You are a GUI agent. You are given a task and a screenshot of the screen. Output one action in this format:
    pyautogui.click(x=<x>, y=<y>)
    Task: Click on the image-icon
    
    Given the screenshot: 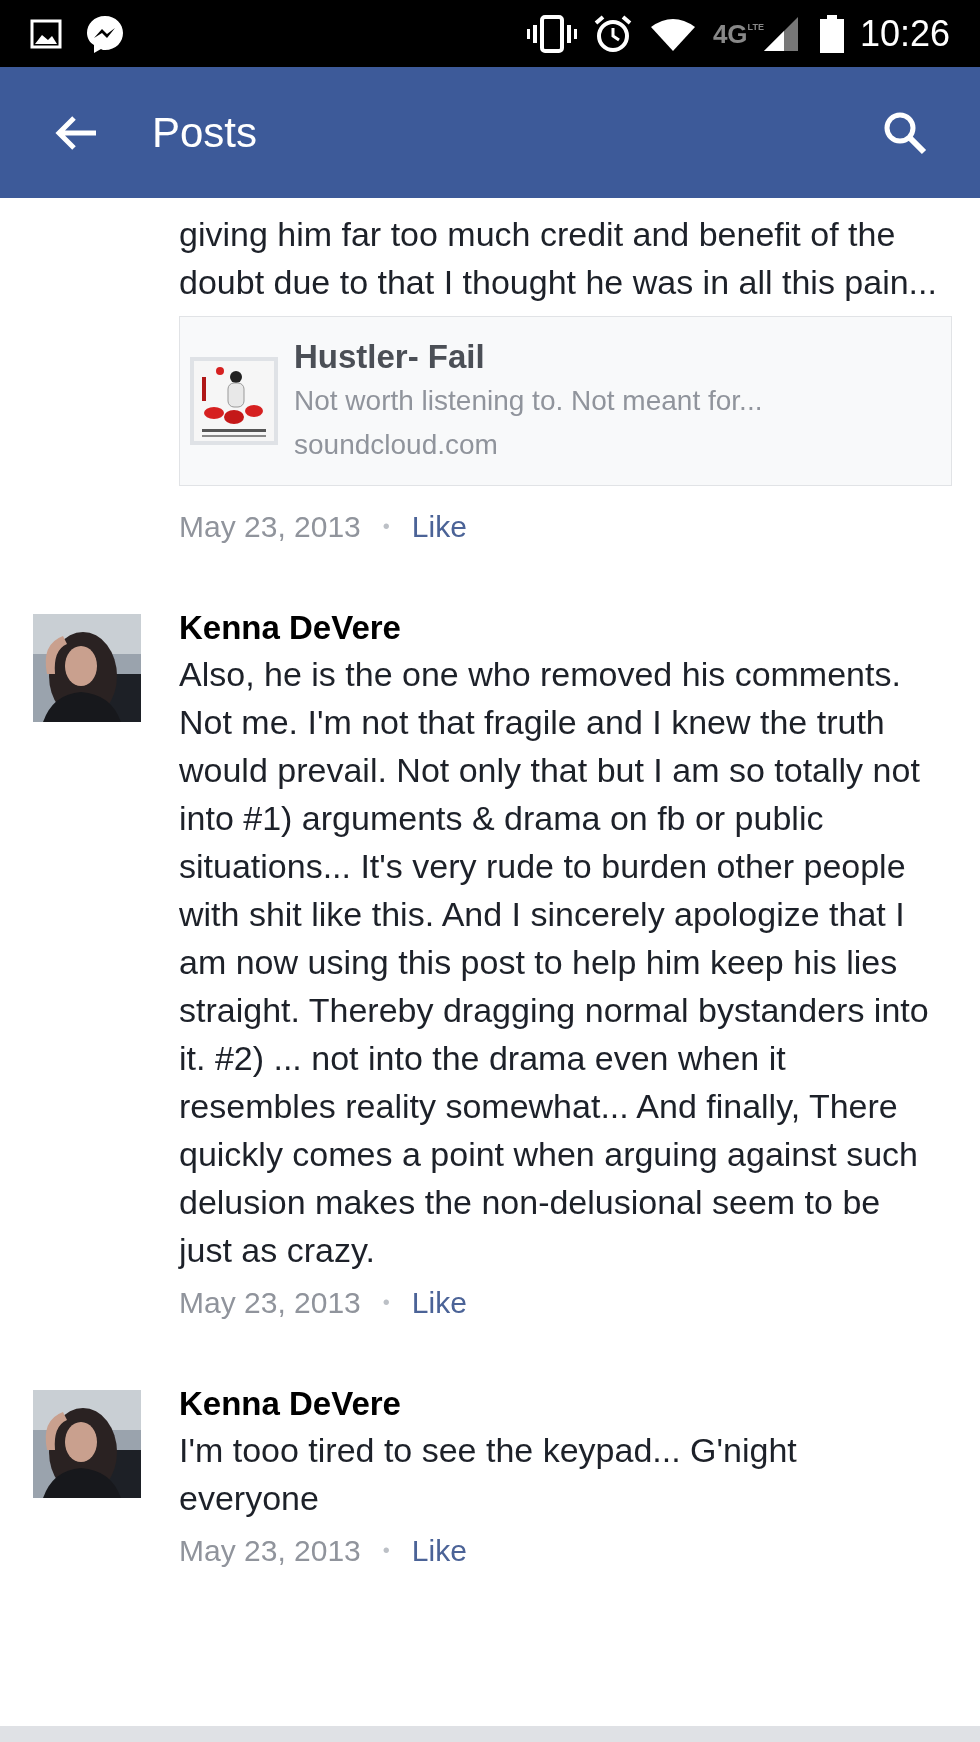 What is the action you would take?
    pyautogui.click(x=46, y=33)
    